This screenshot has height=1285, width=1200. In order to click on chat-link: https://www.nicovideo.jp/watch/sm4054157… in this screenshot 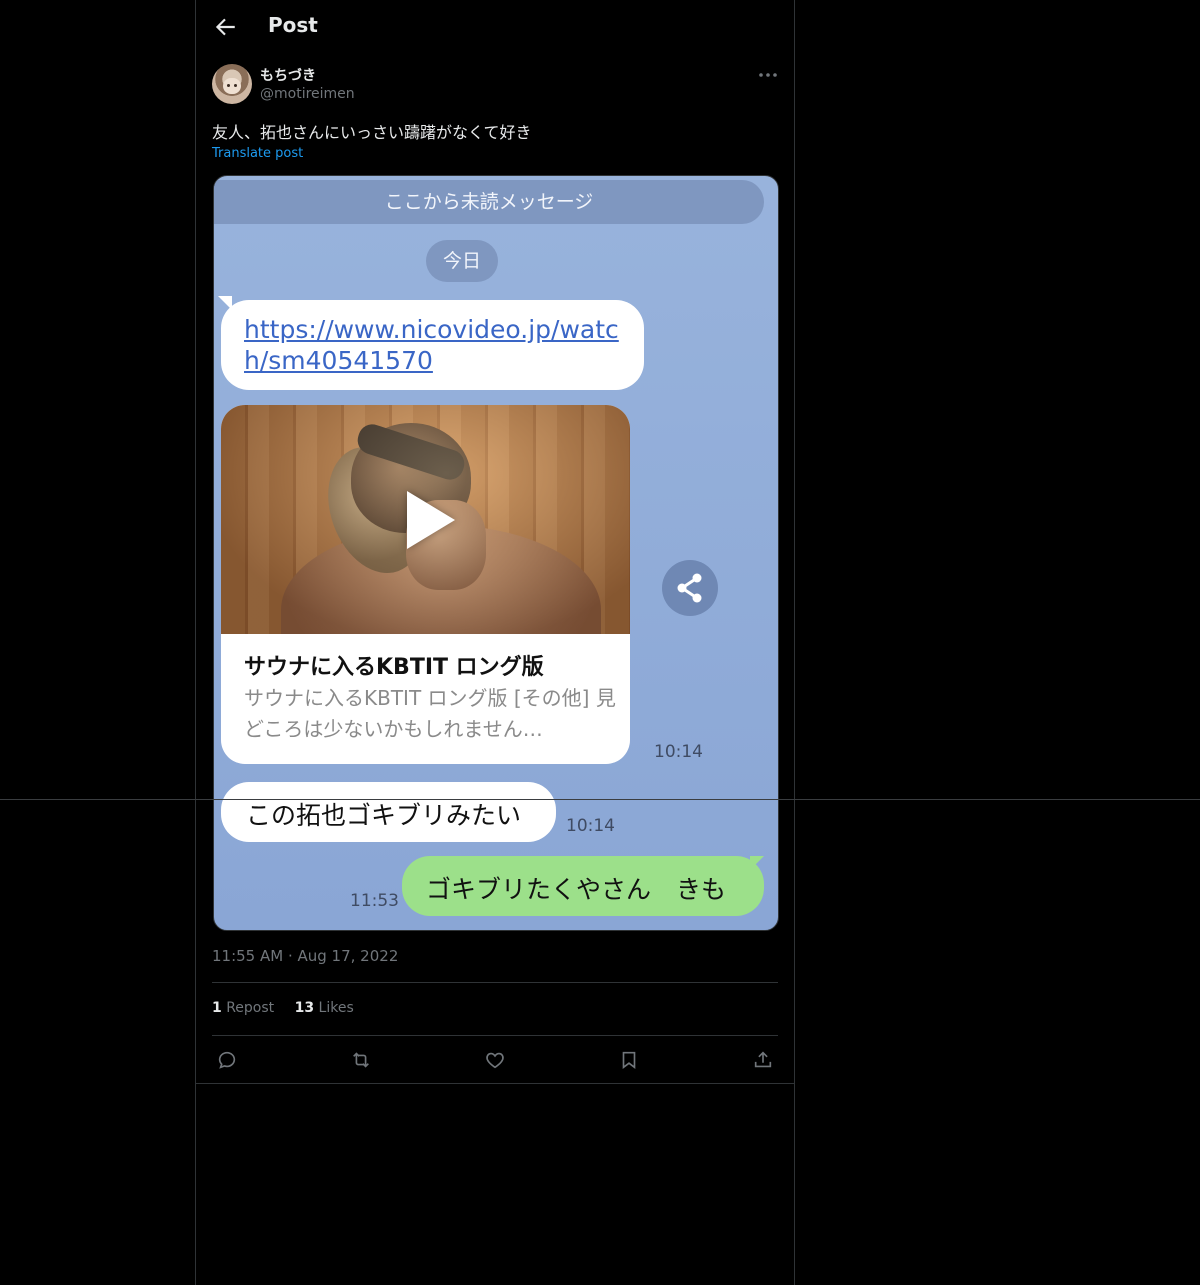, I will do `click(431, 345)`.